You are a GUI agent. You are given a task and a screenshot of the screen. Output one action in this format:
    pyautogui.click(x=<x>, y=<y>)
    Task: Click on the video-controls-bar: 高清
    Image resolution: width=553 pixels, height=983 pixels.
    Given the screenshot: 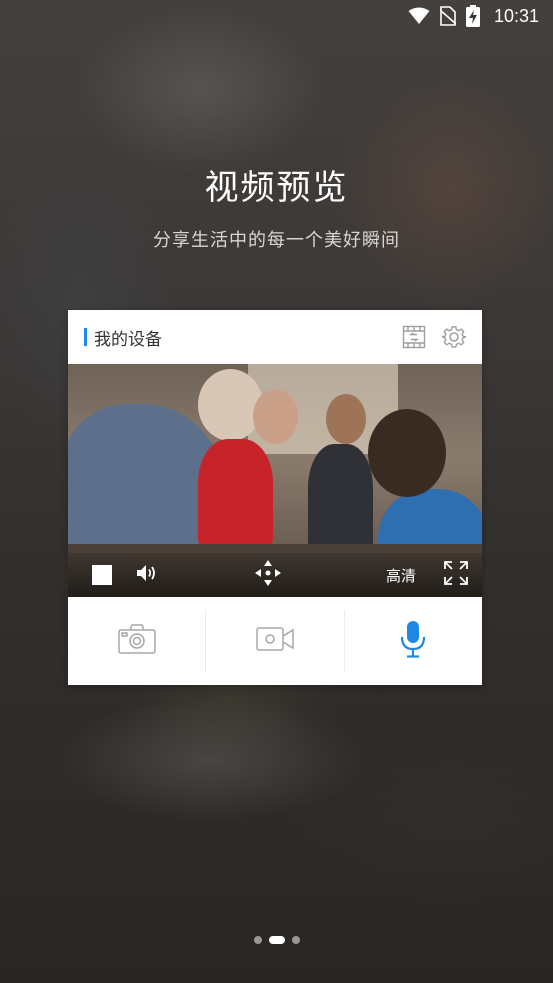 What is the action you would take?
    pyautogui.click(x=275, y=575)
    